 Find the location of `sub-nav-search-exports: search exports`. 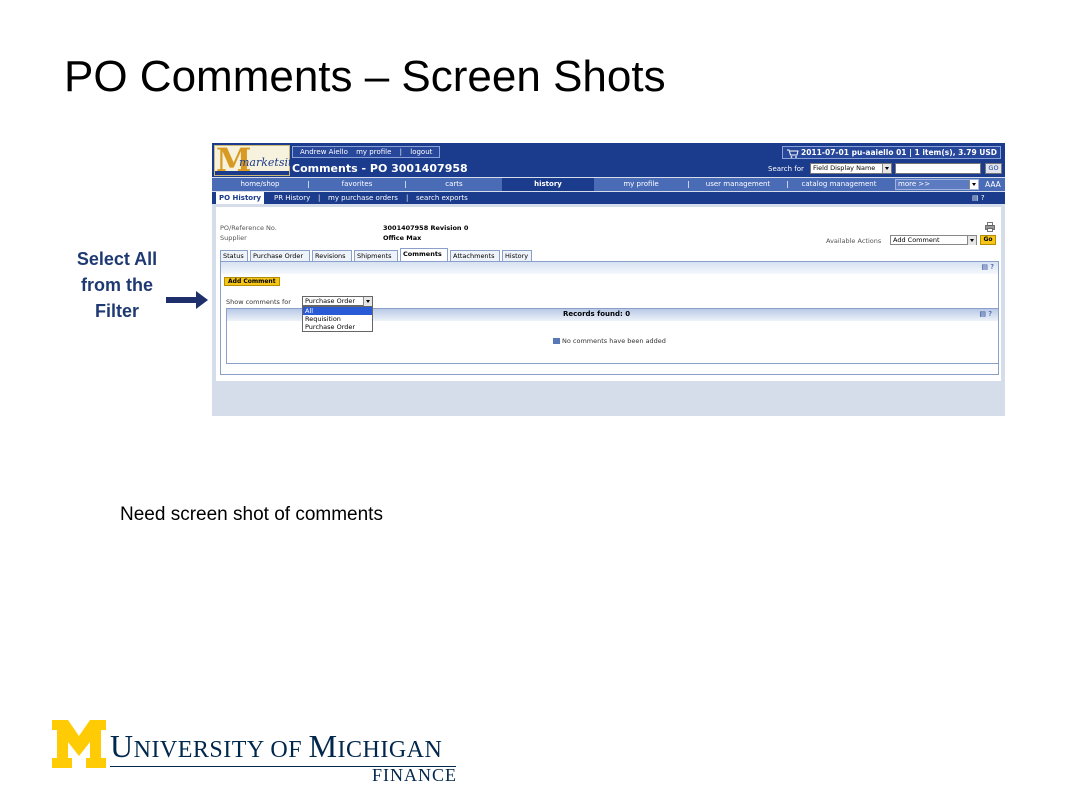

sub-nav-search-exports: search exports is located at coordinates (442, 198).